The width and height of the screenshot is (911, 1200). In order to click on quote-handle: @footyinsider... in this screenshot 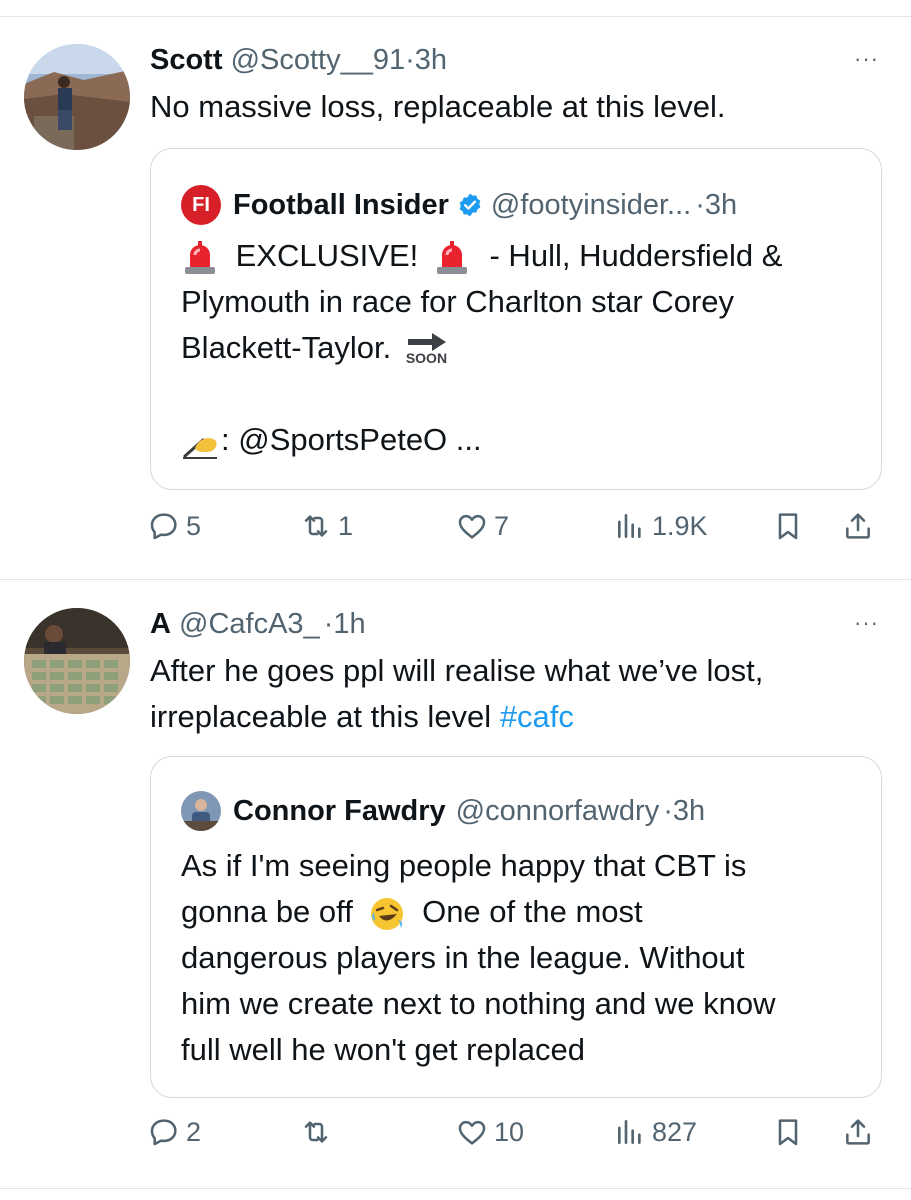, I will do `click(591, 205)`.